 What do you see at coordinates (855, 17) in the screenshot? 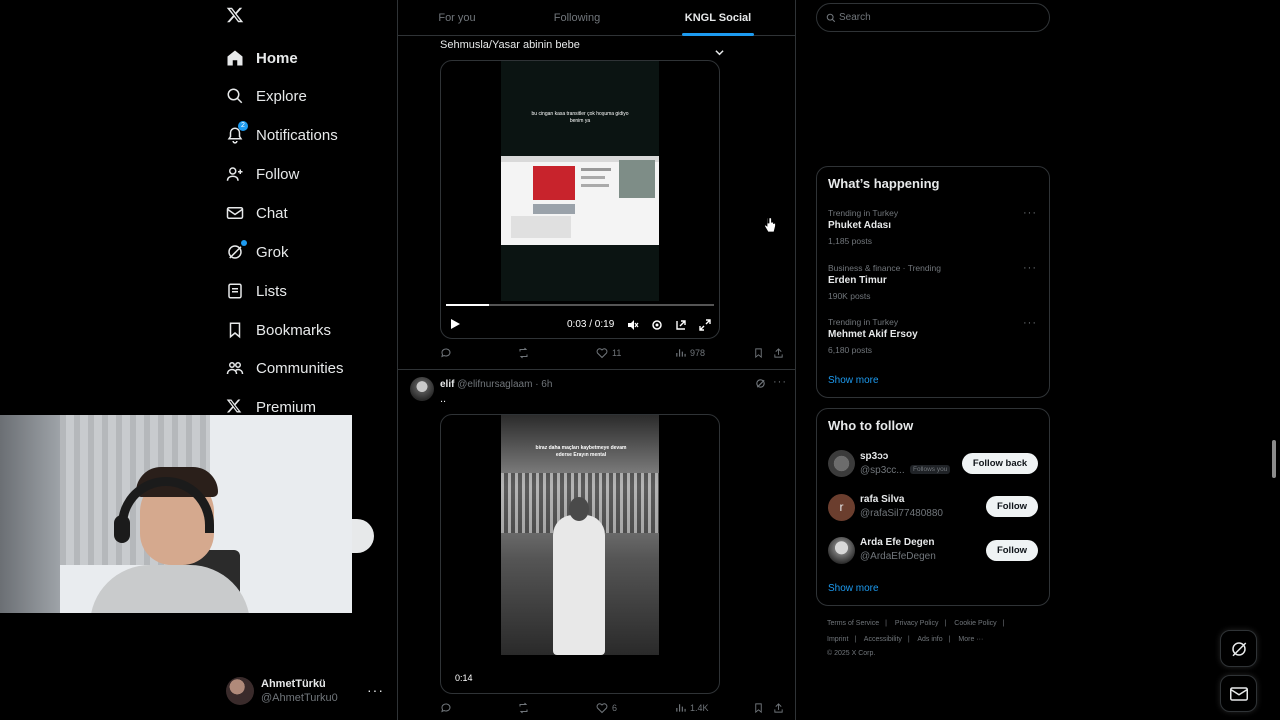
I see `search-placeholder: Search` at bounding box center [855, 17].